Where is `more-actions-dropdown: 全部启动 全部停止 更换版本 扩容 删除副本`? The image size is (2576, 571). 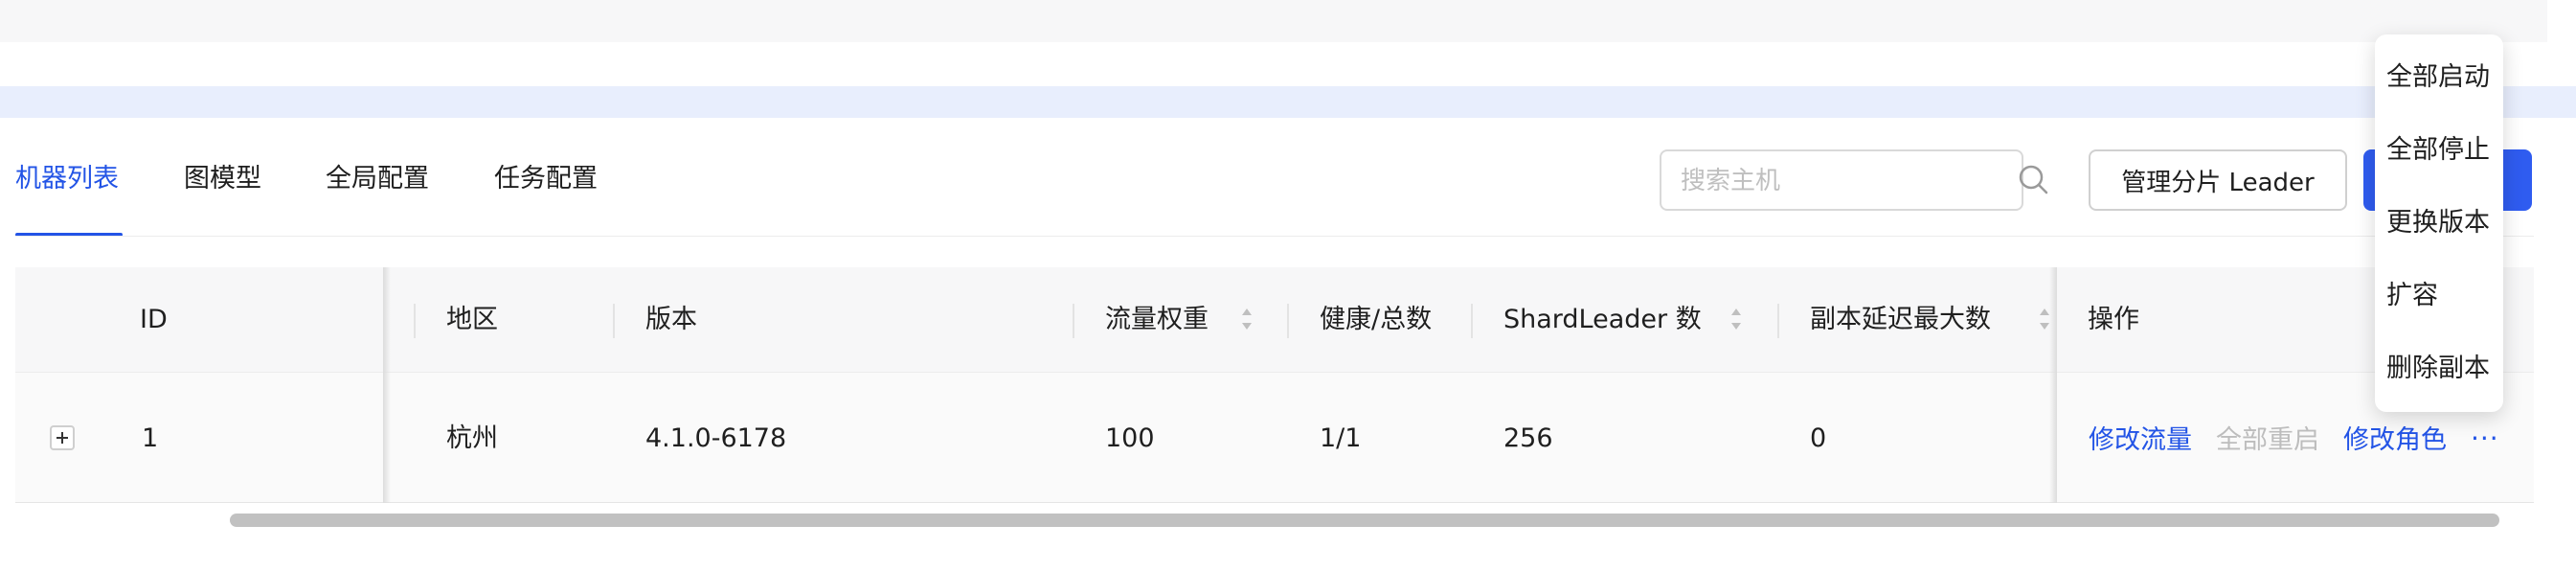 more-actions-dropdown: 全部启动 全部停止 更换版本 扩容 删除副本 is located at coordinates (2439, 223).